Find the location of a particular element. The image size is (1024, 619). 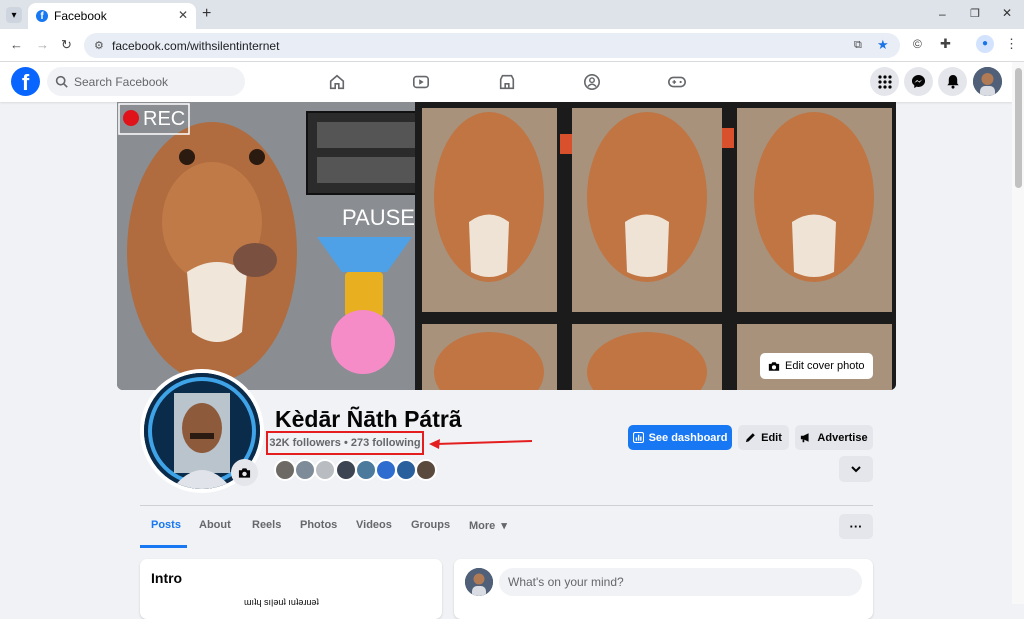

tabs-divider is located at coordinates (506, 505).